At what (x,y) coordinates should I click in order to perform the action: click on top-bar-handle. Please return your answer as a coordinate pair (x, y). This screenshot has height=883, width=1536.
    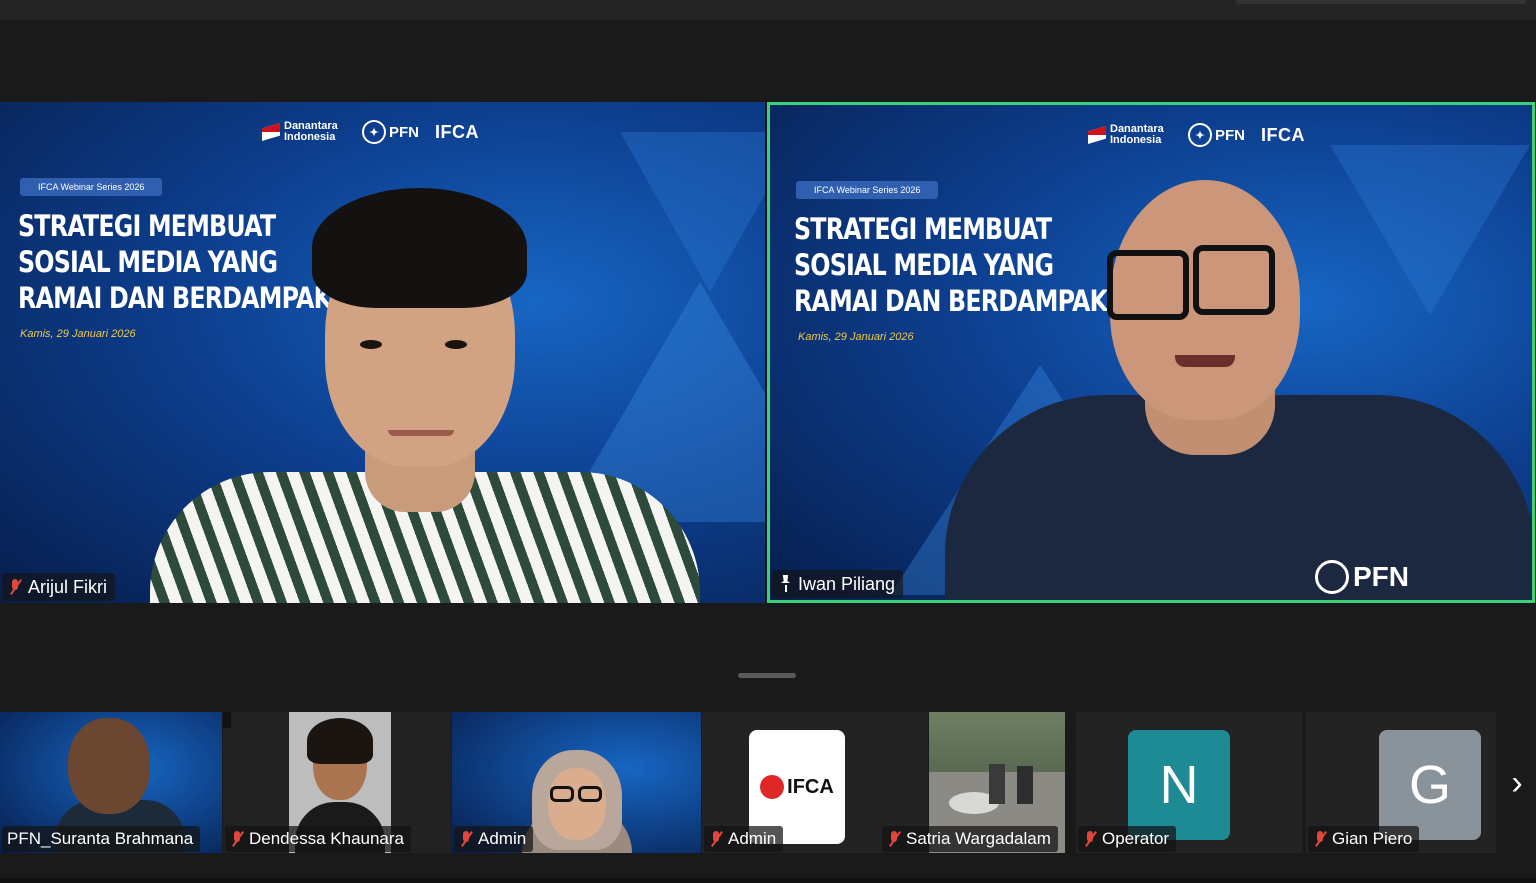
    Looking at the image, I should click on (1381, 2).